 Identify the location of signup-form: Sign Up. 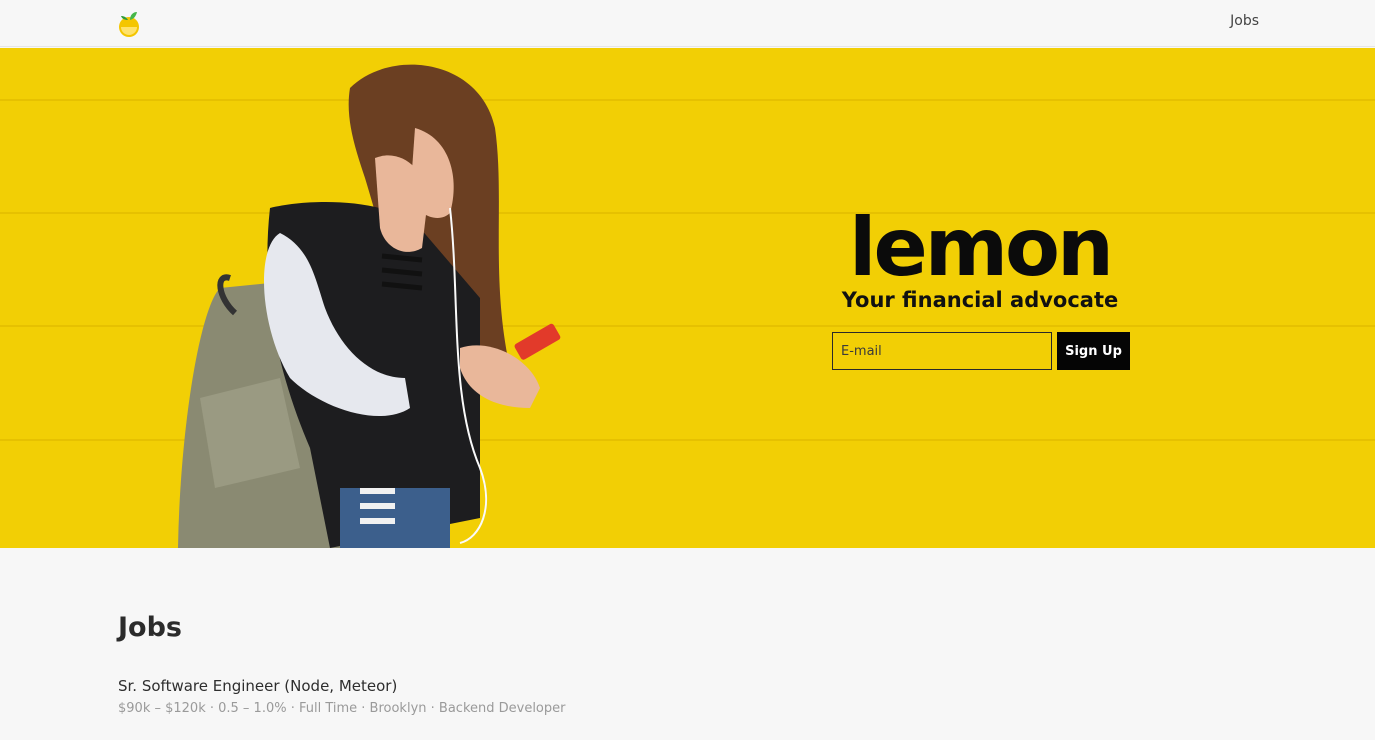
(982, 351).